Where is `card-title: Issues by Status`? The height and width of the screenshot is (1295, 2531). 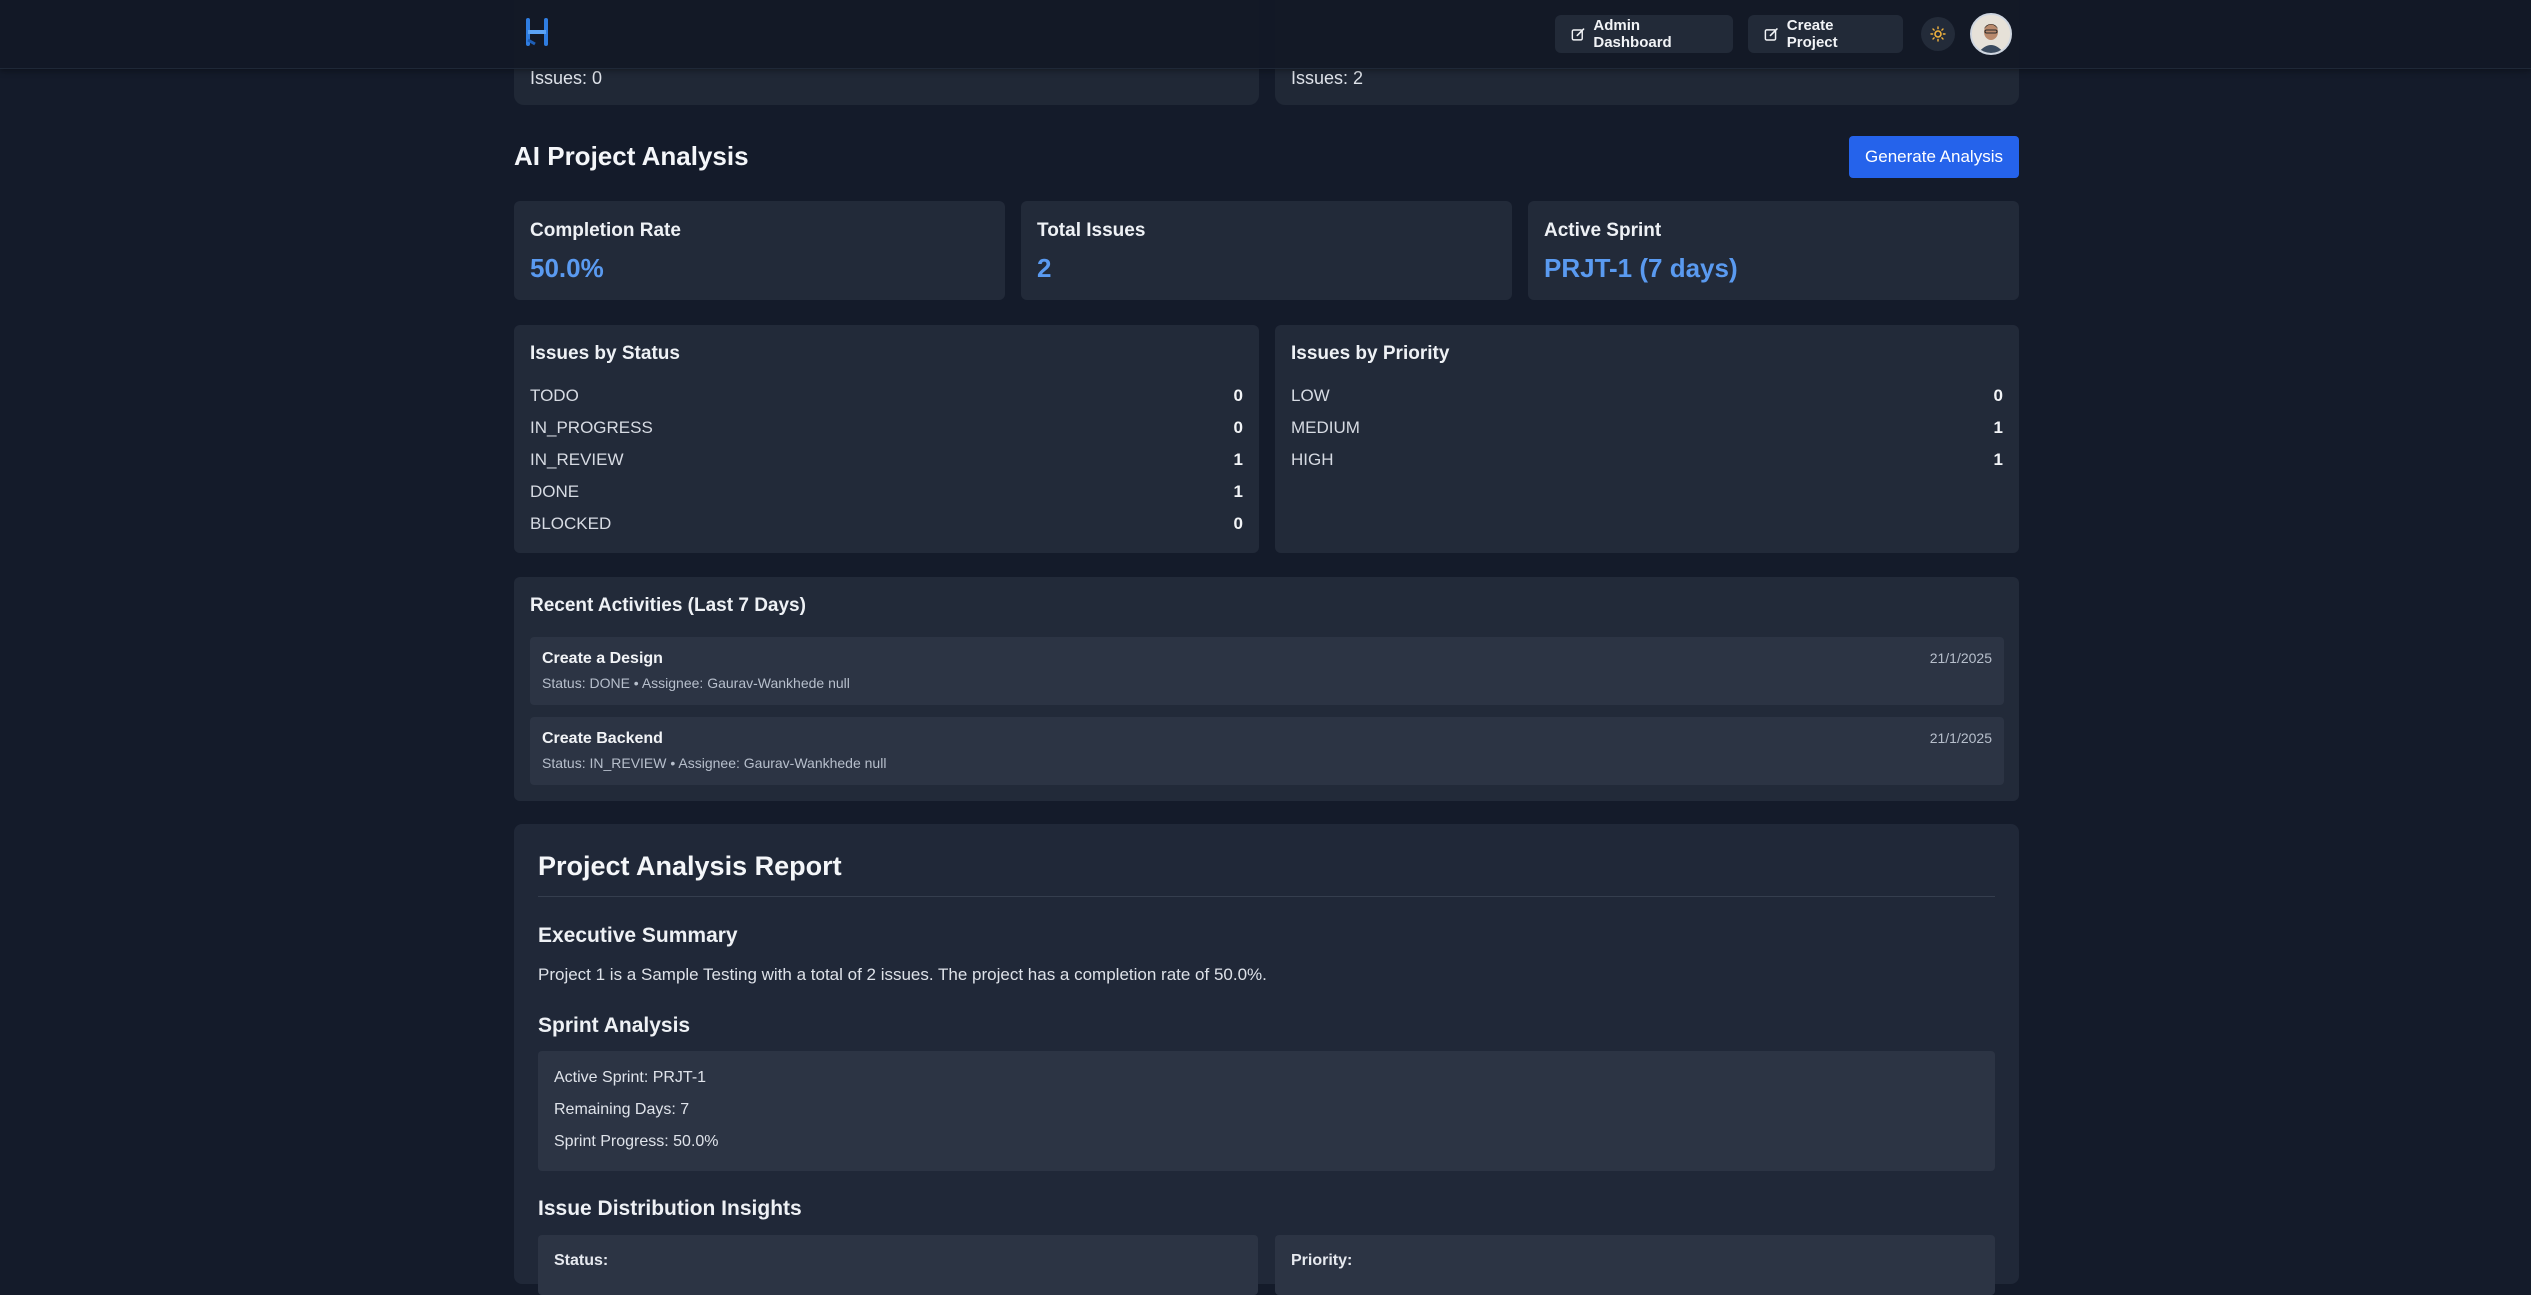 card-title: Issues by Status is located at coordinates (605, 353).